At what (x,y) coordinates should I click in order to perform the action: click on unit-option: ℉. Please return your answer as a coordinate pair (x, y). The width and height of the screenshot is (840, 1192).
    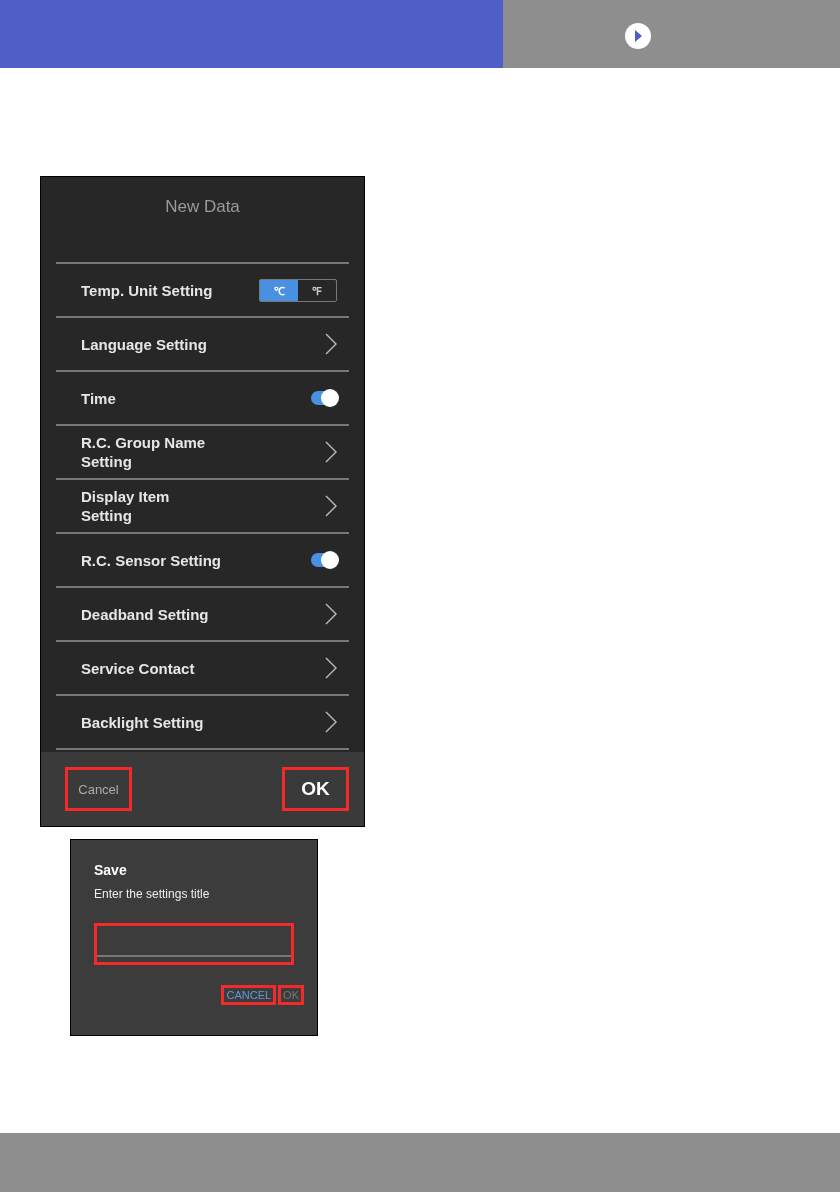
    Looking at the image, I should click on (317, 290).